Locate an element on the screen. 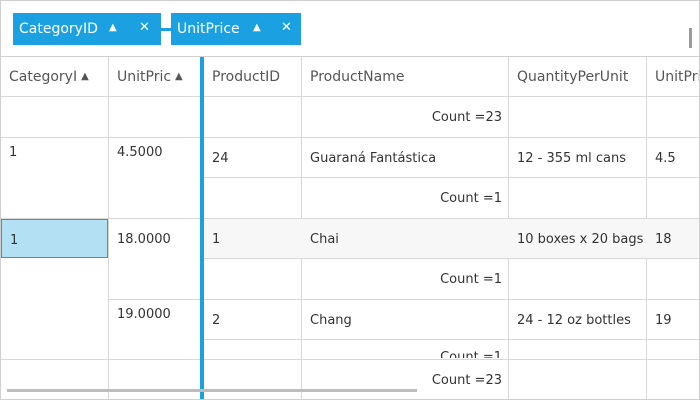 Image resolution: width=700 pixels, height=400 pixels. group-chip-categoryid: CategoryID ▲ ✕ is located at coordinates (87, 29).